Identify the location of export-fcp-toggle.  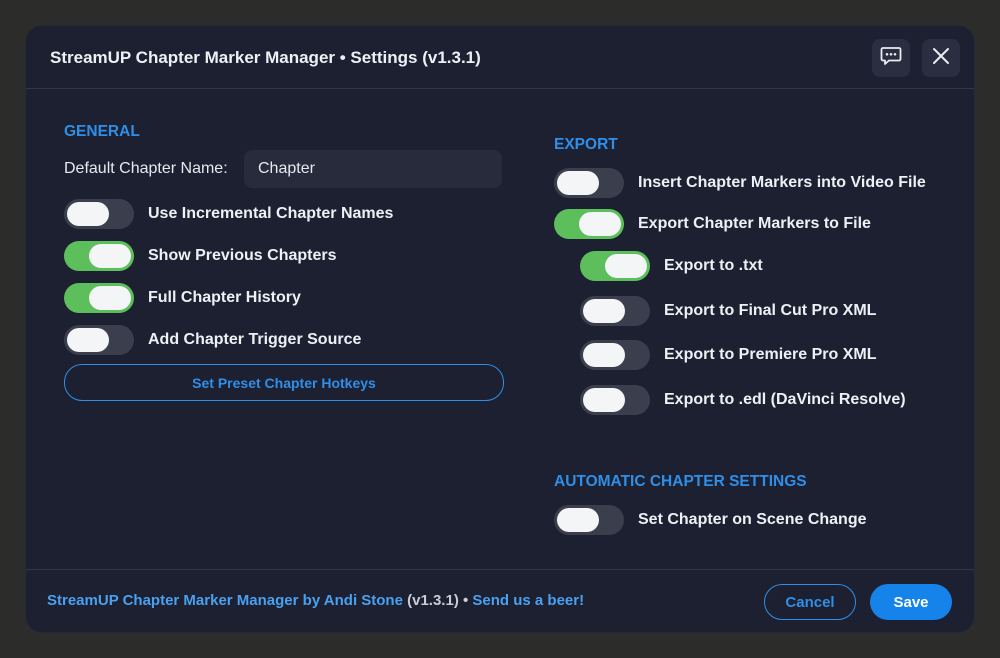
(615, 311).